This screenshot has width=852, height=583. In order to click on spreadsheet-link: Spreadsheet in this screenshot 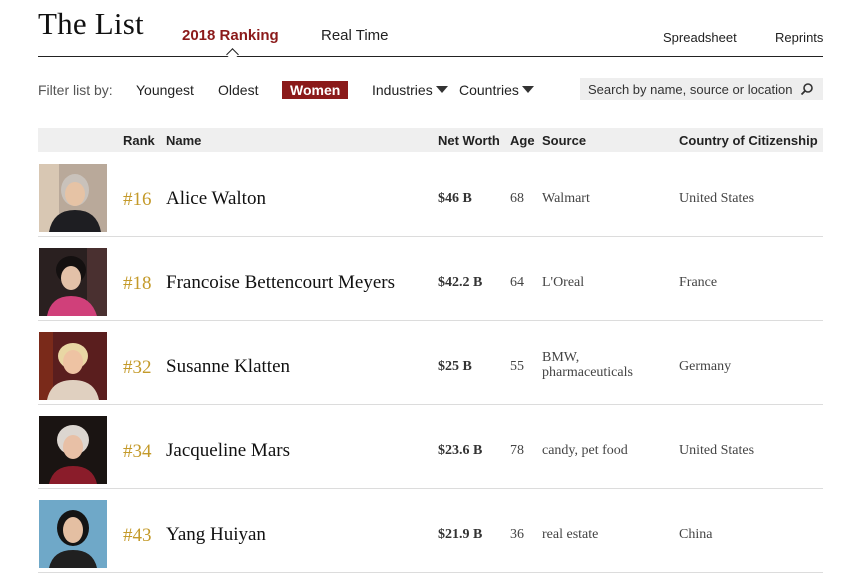, I will do `click(700, 37)`.